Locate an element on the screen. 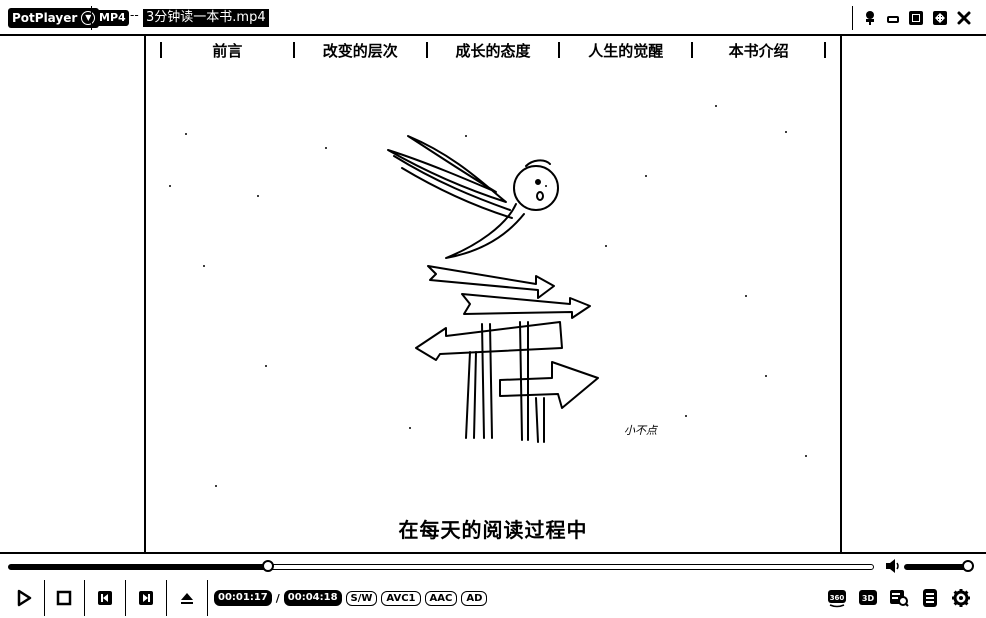 The width and height of the screenshot is (986, 618). chapter-bar: 前言 改变的层次 成长的态度 人生的觉醒 本书介绍 is located at coordinates (493, 50).